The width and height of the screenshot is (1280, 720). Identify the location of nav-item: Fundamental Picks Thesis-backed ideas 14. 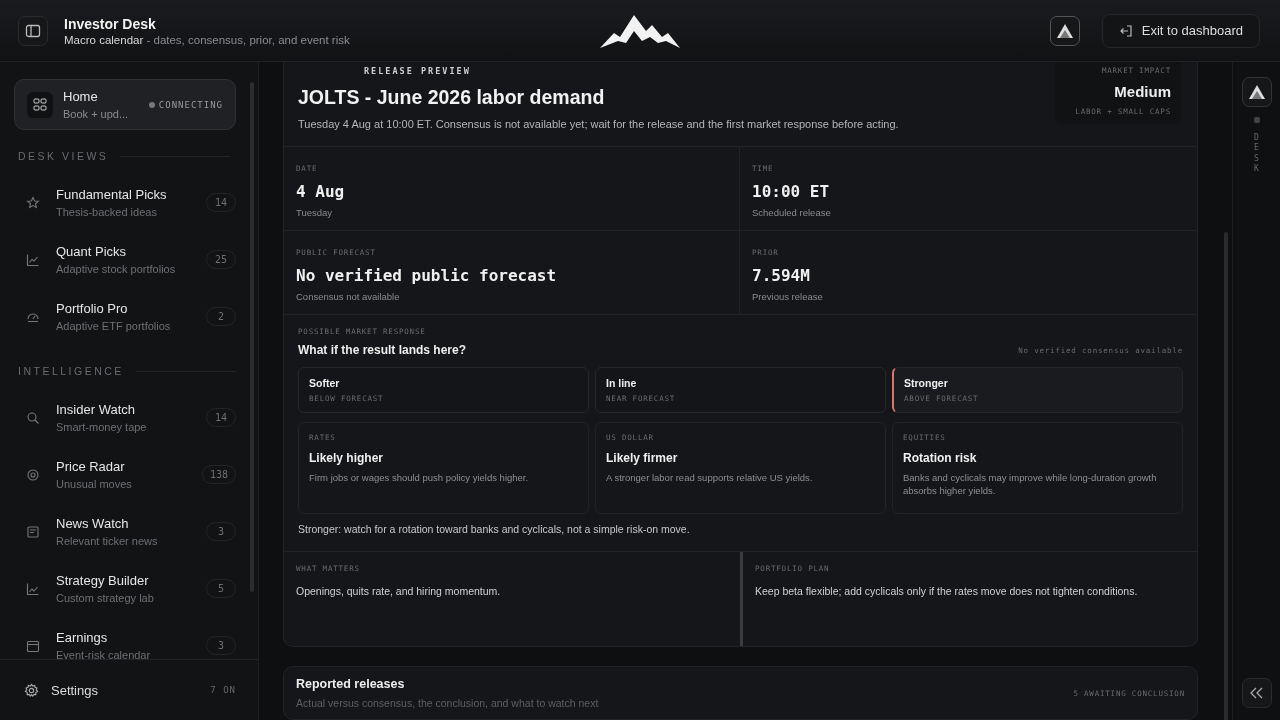
(125, 202).